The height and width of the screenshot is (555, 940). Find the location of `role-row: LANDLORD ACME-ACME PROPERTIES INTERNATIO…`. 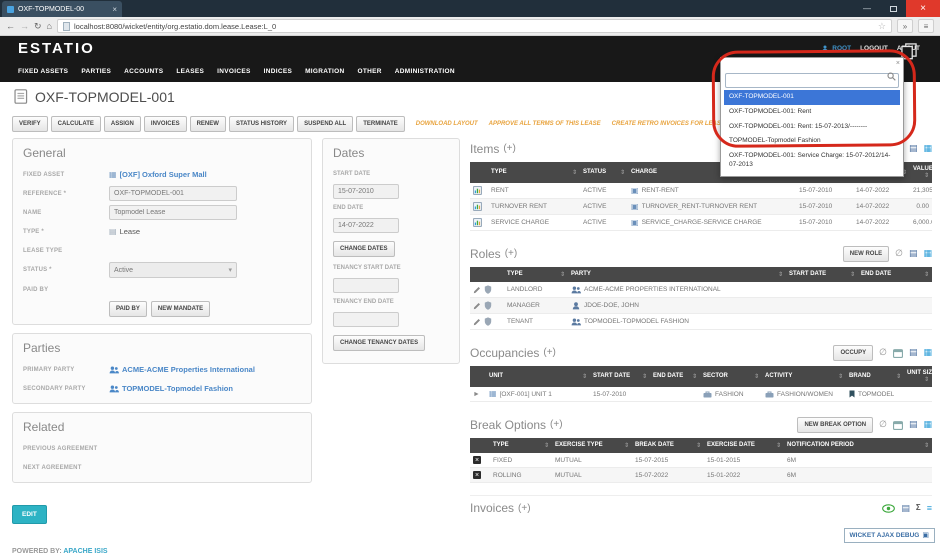

role-row: LANDLORD ACME-ACME PROPERTIES INTERNATIO… is located at coordinates (701, 290).